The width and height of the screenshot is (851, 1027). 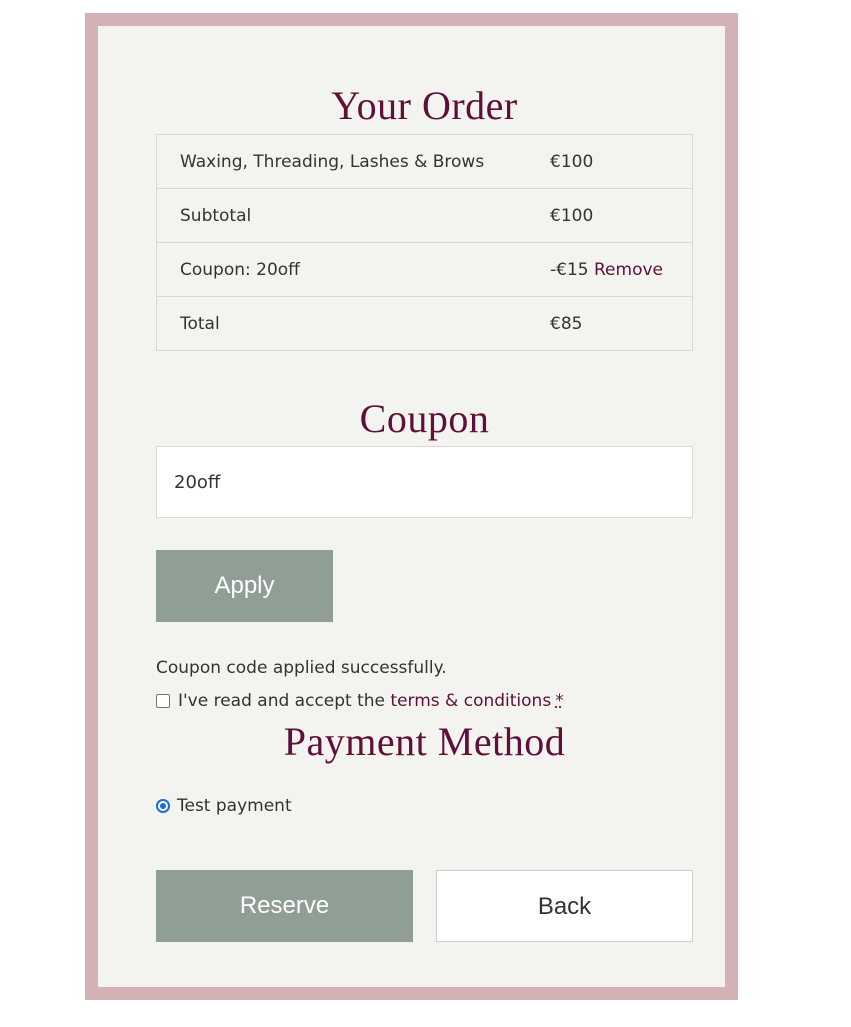 I want to click on table-row: Subtotal €100, so click(x=424, y=215).